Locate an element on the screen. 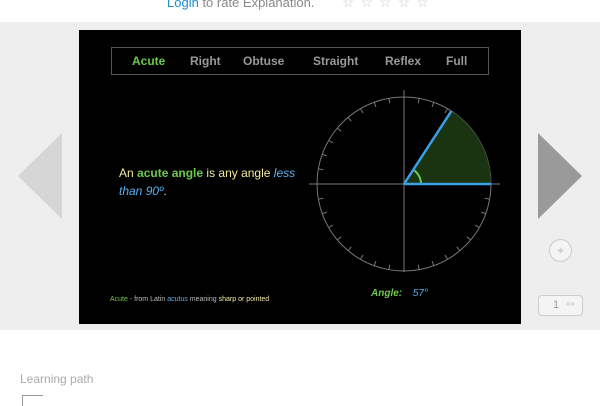 The image size is (600, 406). note-latin: acutus is located at coordinates (177, 299).